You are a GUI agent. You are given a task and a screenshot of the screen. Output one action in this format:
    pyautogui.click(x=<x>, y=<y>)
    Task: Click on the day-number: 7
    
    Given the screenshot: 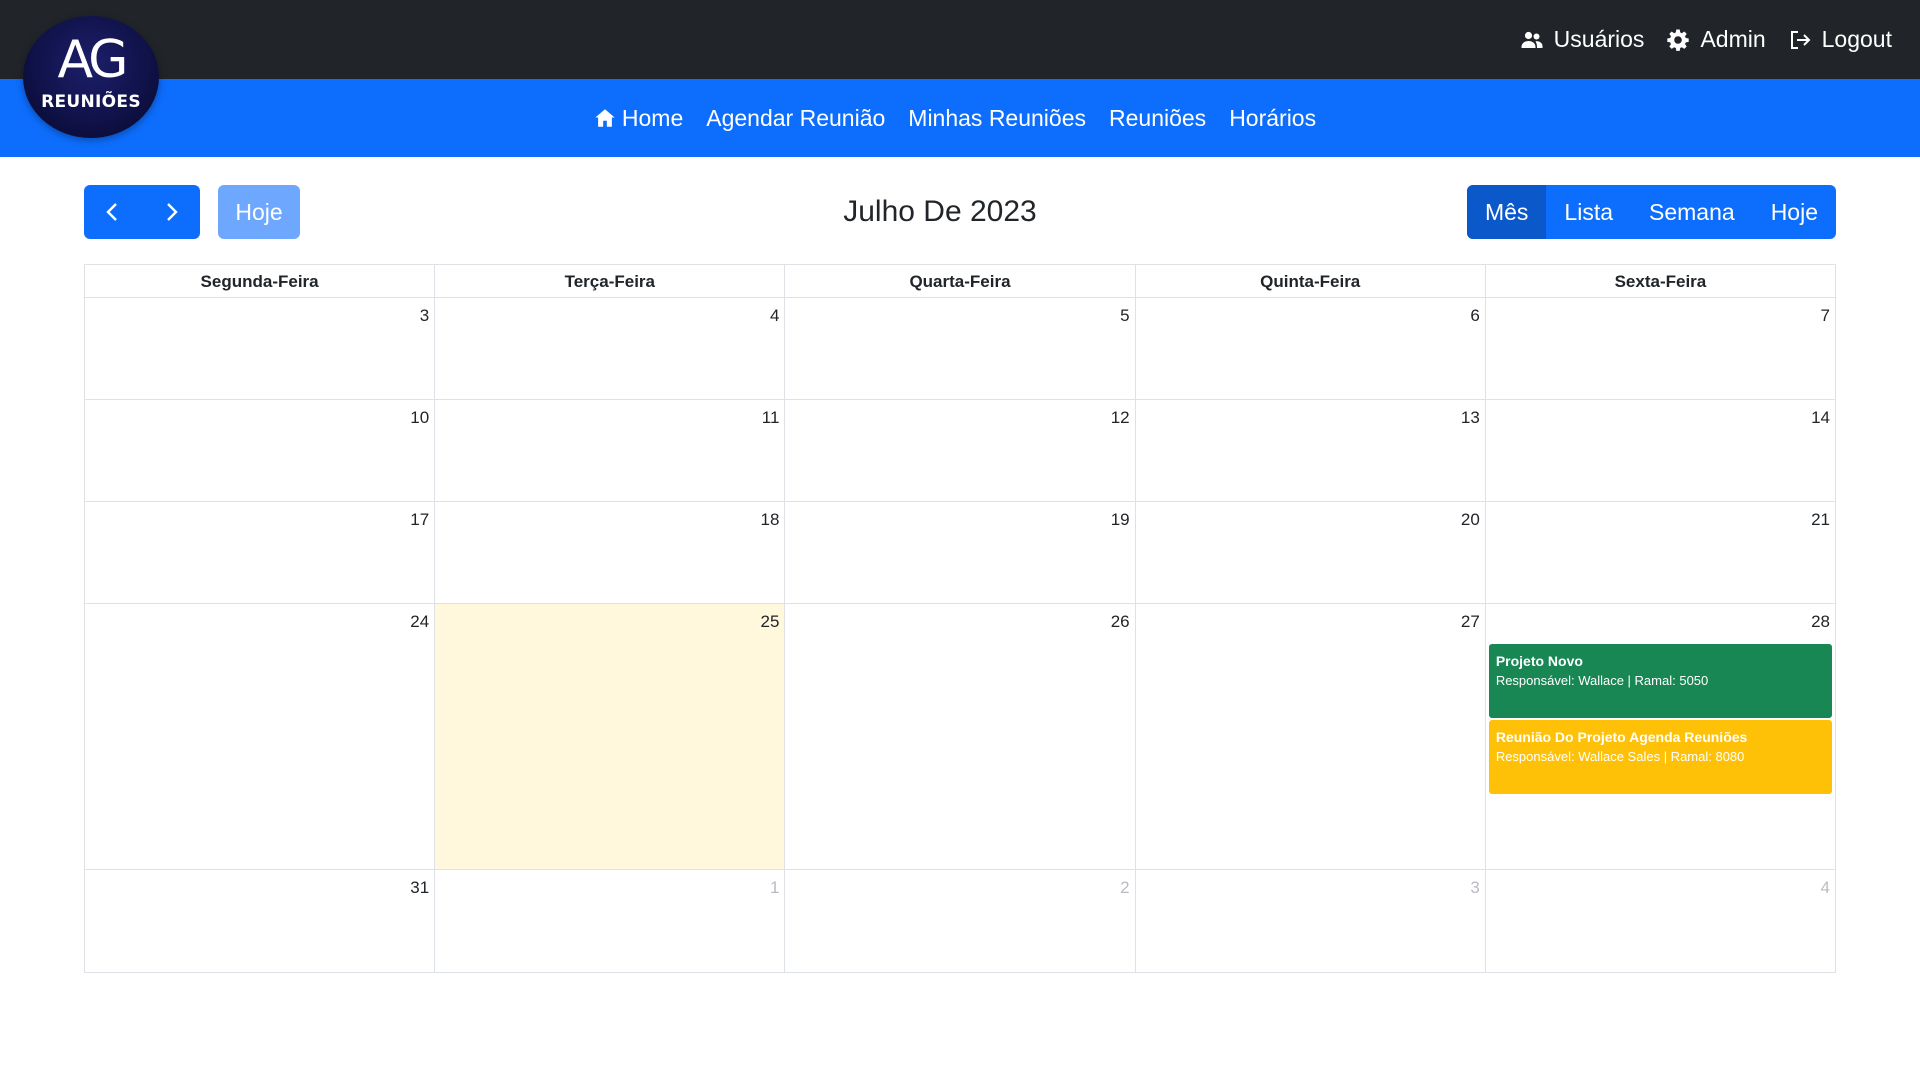 What is the action you would take?
    pyautogui.click(x=1825, y=315)
    